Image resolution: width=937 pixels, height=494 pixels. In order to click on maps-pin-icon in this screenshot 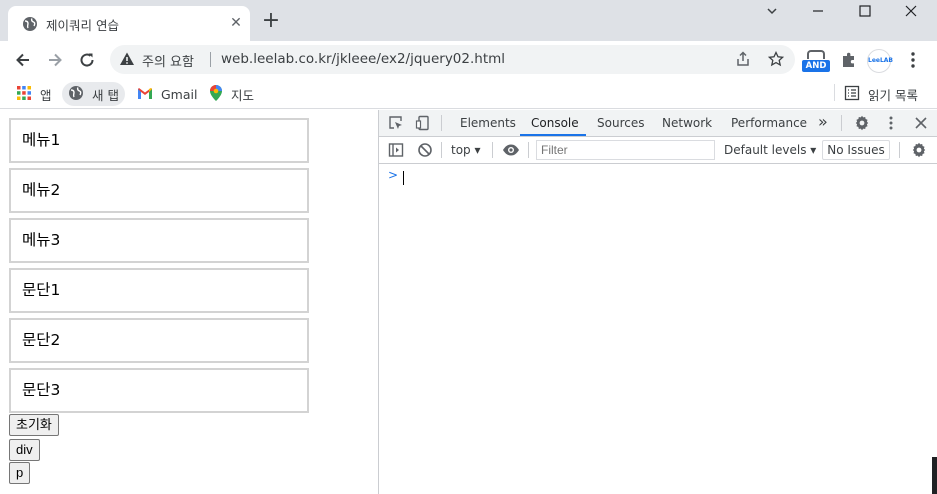, I will do `click(216, 94)`.